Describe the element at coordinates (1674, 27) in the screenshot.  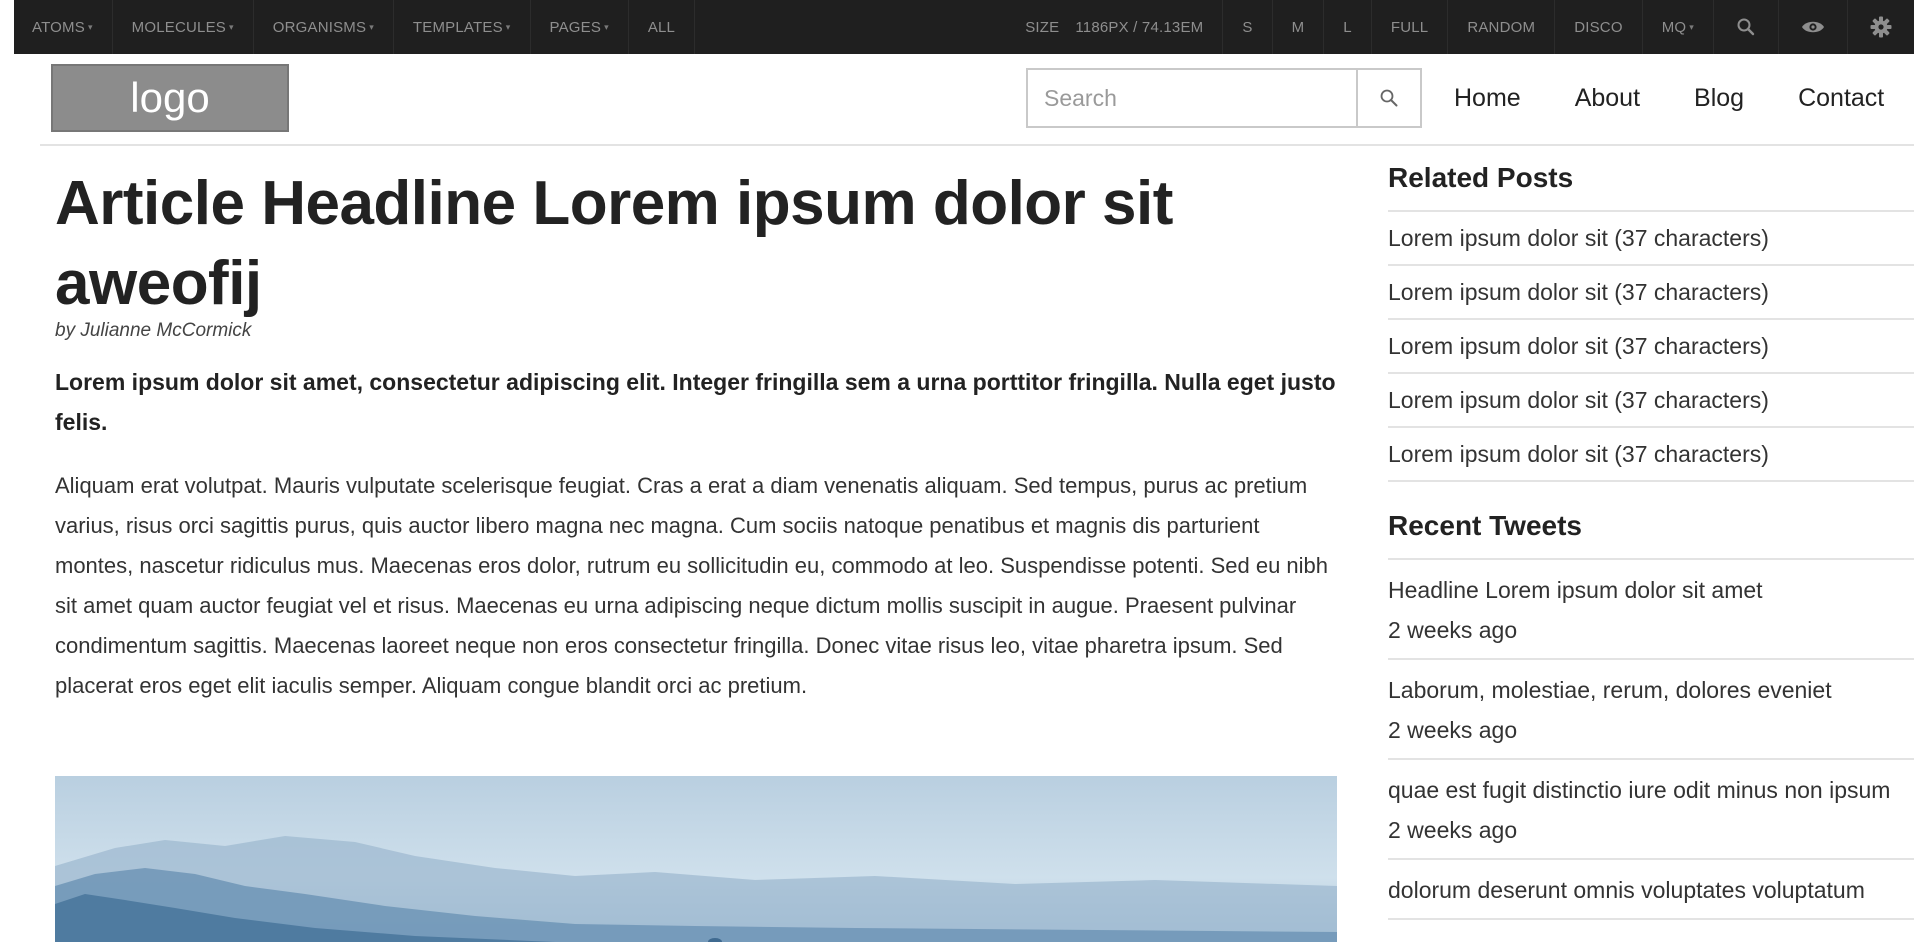
I see `toolbar-mq-label: MQ` at that location.